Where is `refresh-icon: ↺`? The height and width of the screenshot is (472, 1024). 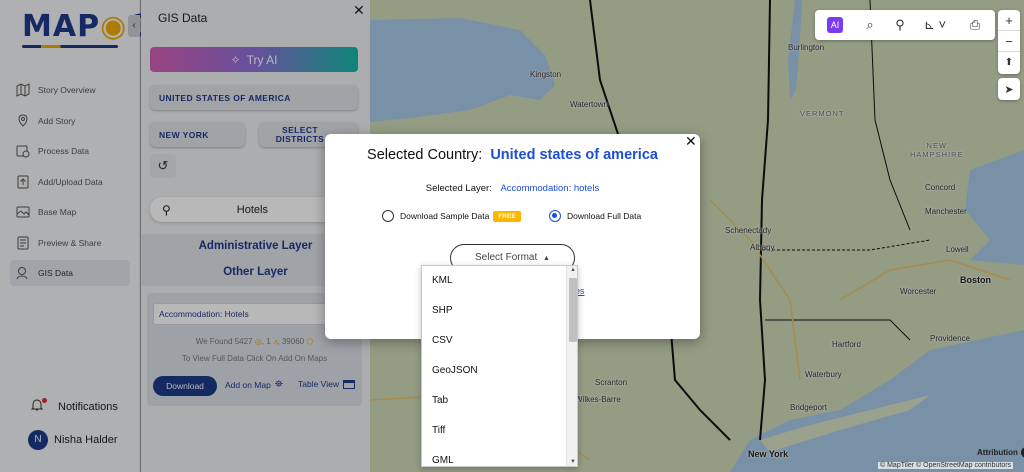
refresh-icon: ↺ is located at coordinates (163, 166).